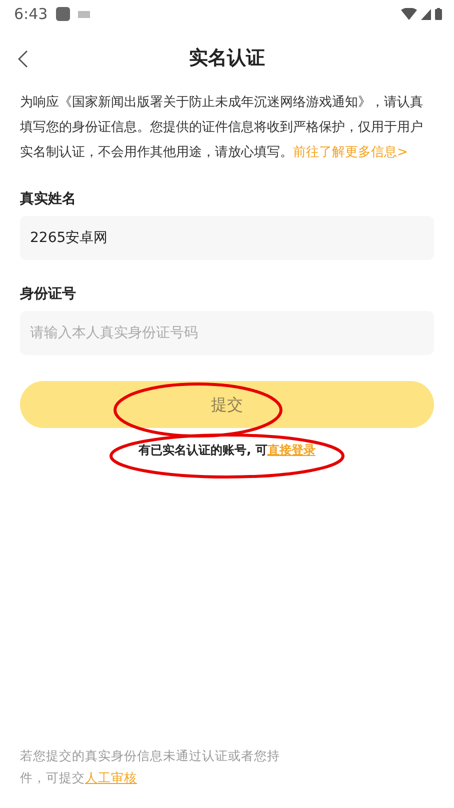  I want to click on field-label: 身份证号, so click(48, 294).